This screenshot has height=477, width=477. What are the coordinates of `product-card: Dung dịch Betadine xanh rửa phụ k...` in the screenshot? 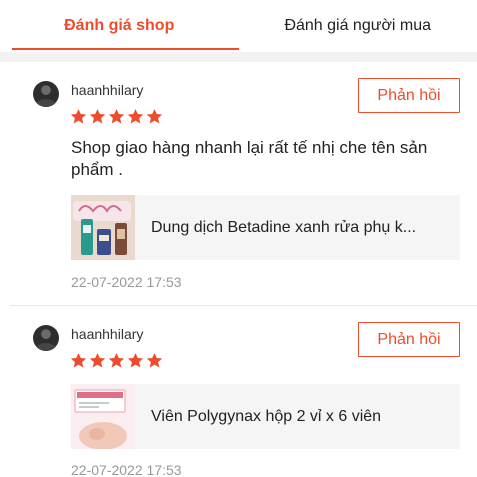 It's located at (265, 227).